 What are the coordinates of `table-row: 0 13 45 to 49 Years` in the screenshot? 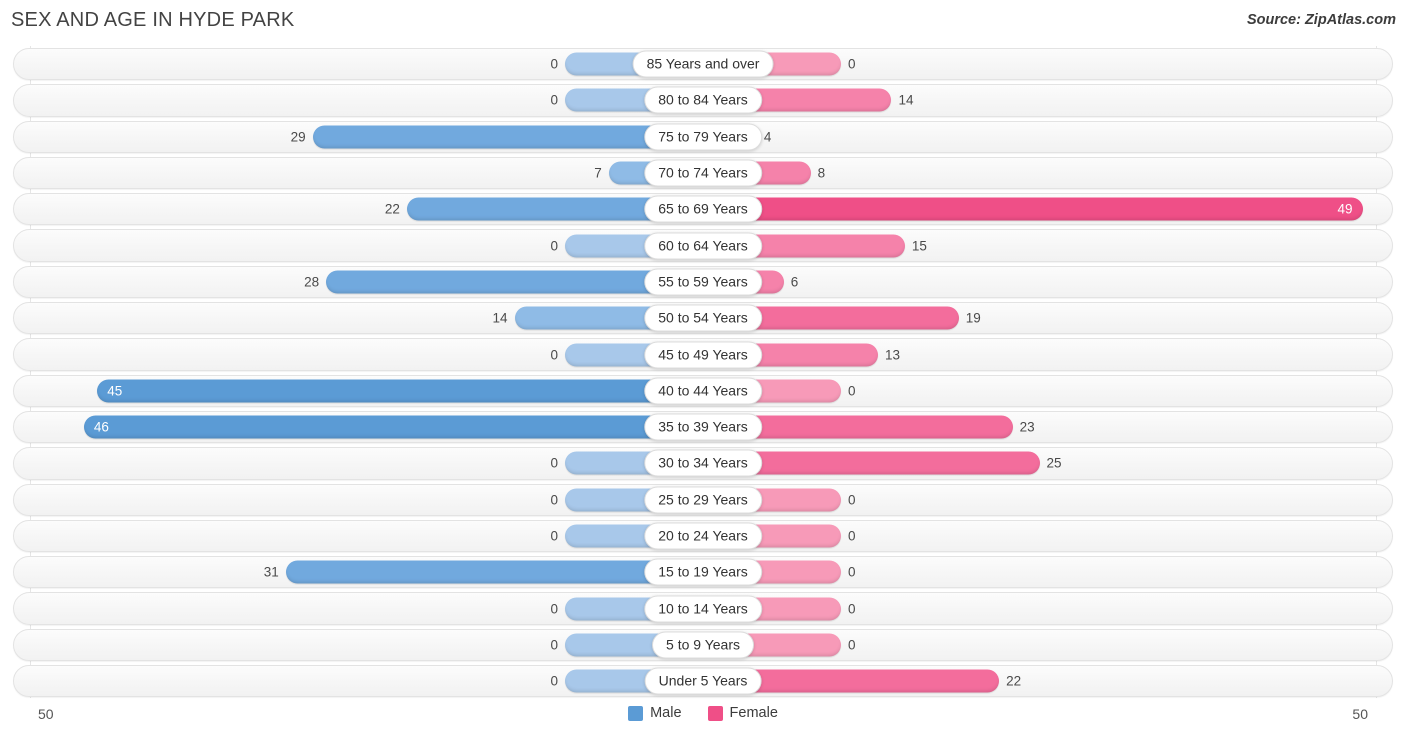 It's located at (703, 354).